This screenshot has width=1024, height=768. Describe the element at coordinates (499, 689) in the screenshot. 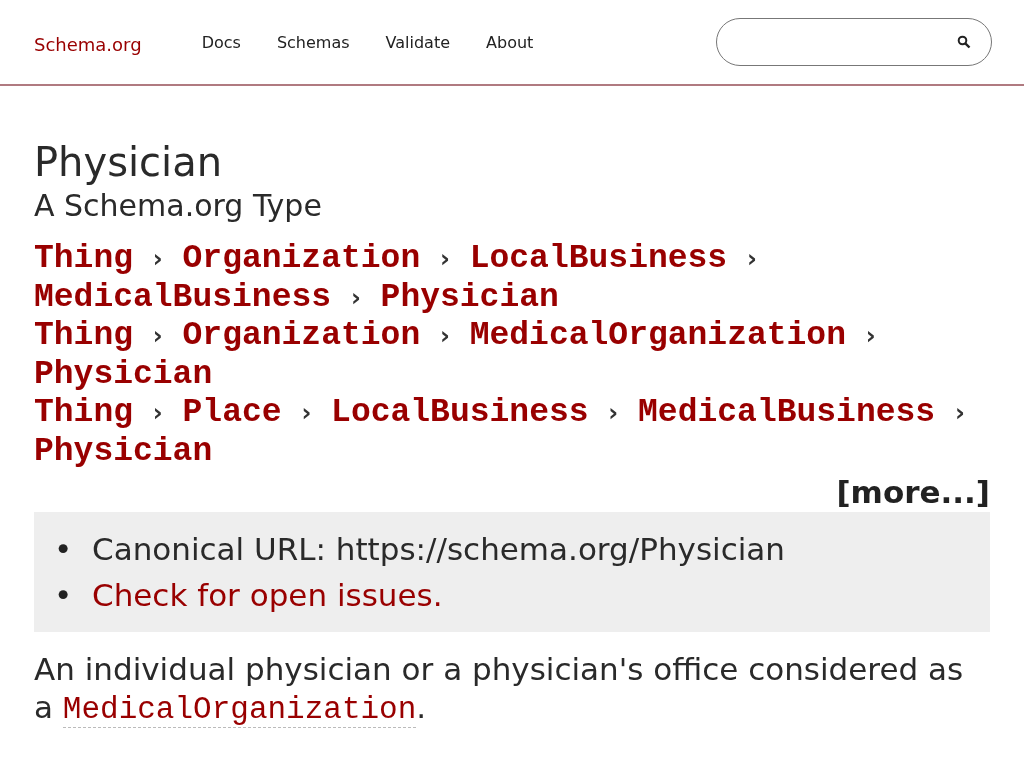

I see `description: An individual physician or a physician's office considered as a MedicalOrganization.` at that location.